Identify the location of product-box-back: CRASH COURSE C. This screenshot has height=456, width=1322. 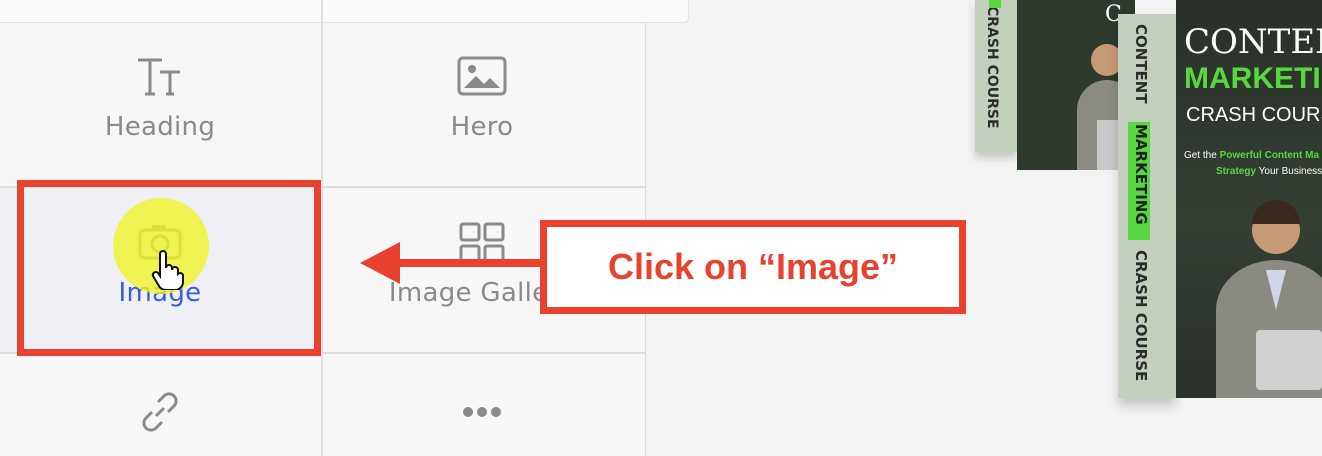
(1056, 90).